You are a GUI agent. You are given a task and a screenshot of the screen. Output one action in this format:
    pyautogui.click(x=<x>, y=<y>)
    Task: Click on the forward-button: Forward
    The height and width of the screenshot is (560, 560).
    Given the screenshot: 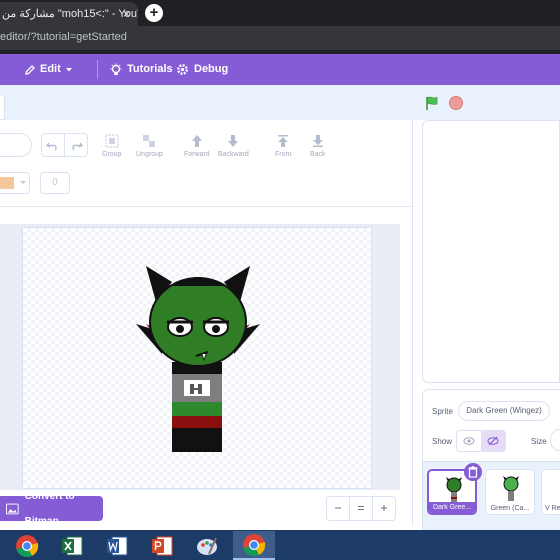 What is the action you would take?
    pyautogui.click(x=197, y=146)
    